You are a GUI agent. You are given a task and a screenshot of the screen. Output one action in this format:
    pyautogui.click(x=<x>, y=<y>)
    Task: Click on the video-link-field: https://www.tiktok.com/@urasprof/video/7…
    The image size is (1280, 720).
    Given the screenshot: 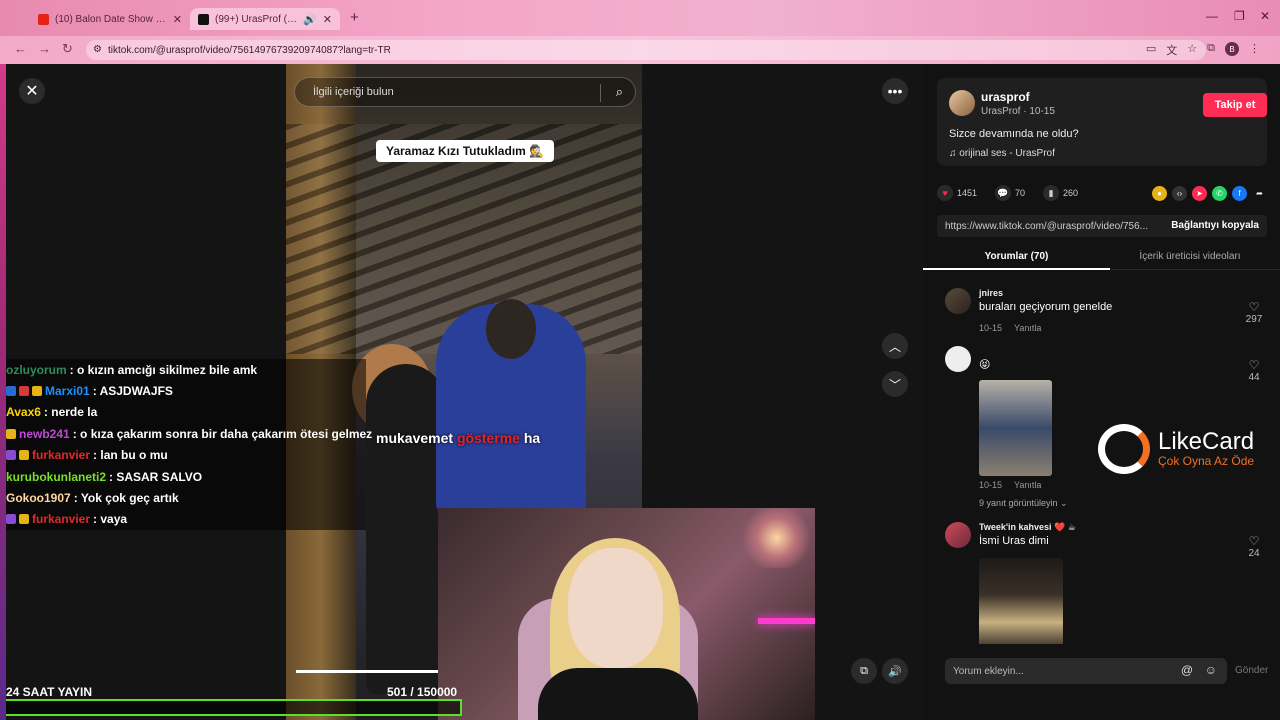 What is the action you would take?
    pyautogui.click(x=1102, y=226)
    